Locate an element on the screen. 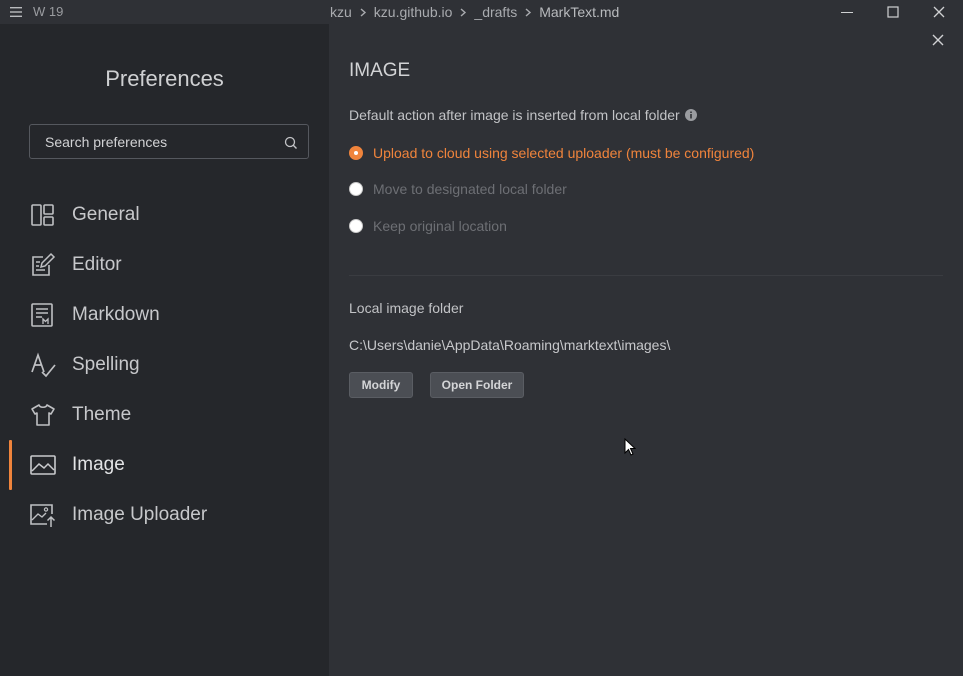 The image size is (963, 676). section-title: IMAGE is located at coordinates (380, 70).